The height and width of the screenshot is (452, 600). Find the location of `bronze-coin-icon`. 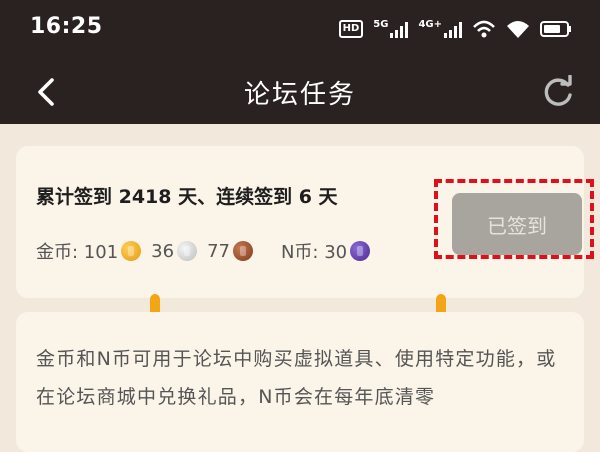

bronze-coin-icon is located at coordinates (242, 251).